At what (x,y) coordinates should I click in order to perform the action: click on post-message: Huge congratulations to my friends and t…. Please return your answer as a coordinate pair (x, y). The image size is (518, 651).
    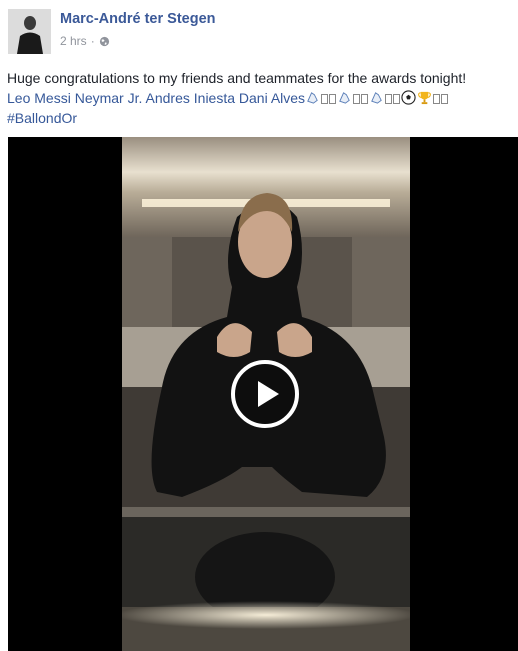
    Looking at the image, I should click on (237, 78).